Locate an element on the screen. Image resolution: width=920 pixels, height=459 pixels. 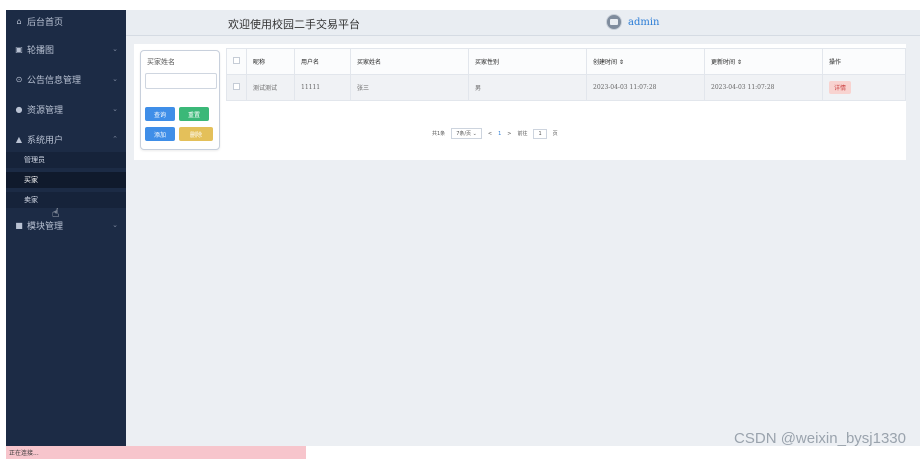
sidebar-subitem-admin: 管理员 is located at coordinates (66, 160).